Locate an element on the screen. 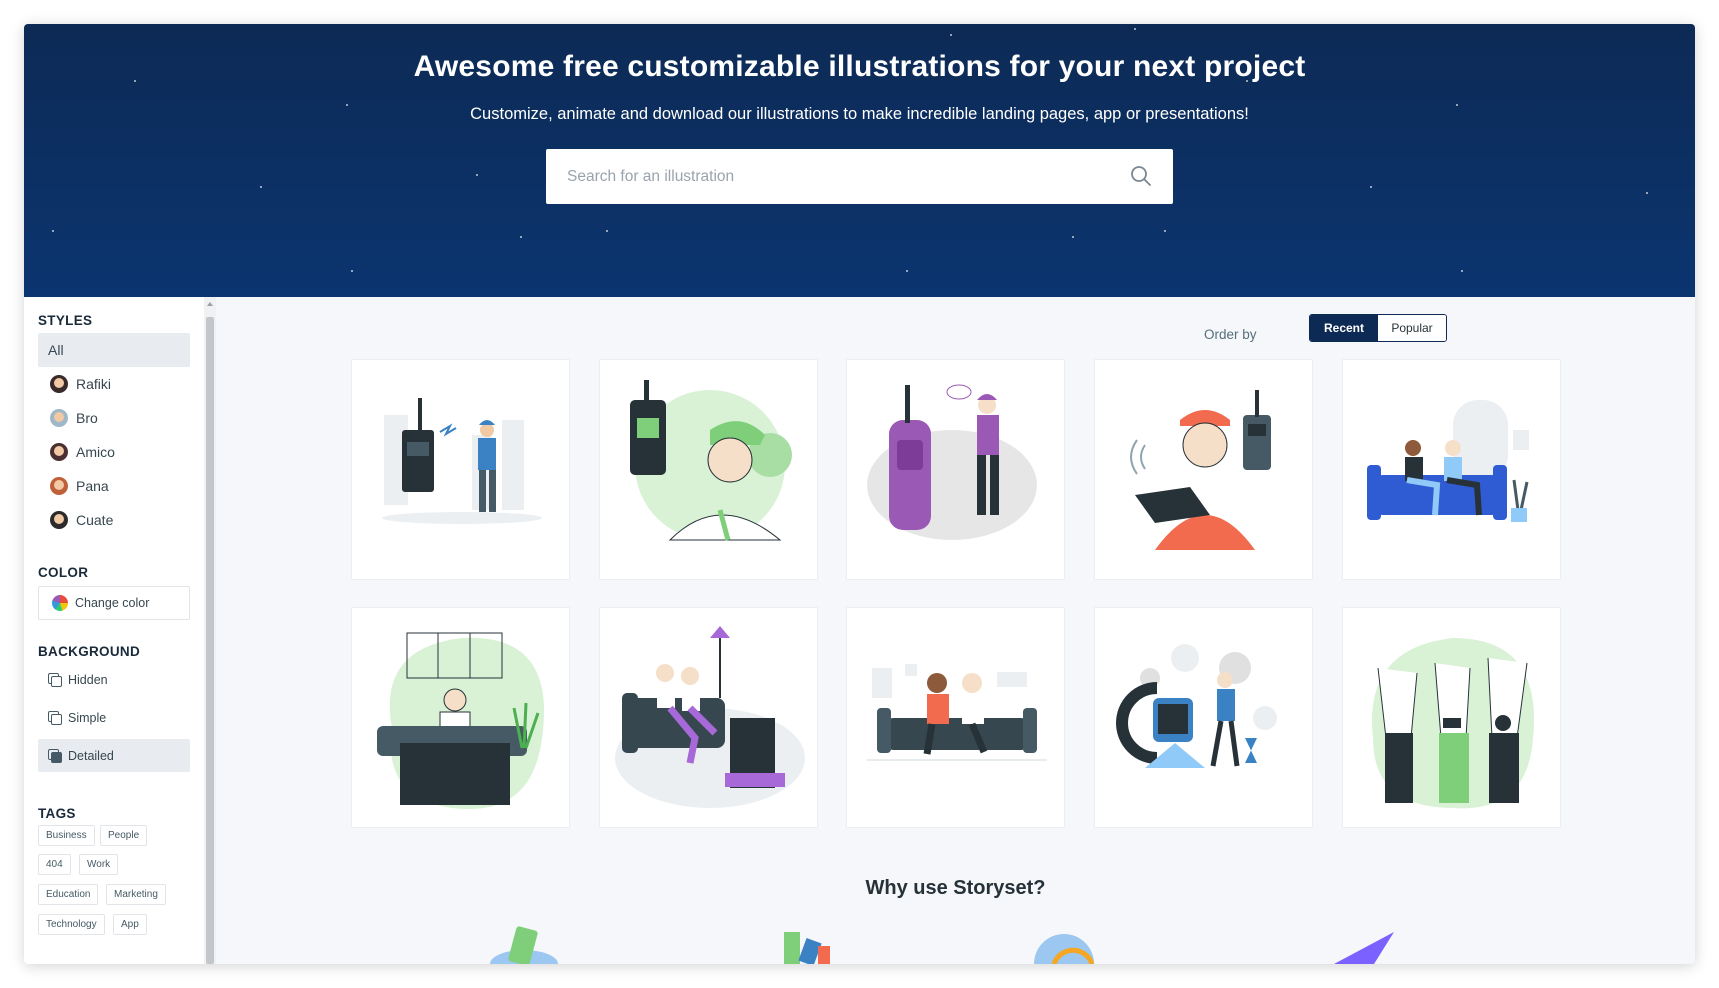 The width and height of the screenshot is (1719, 988). background-option-hidden: Hidden is located at coordinates (114, 679).